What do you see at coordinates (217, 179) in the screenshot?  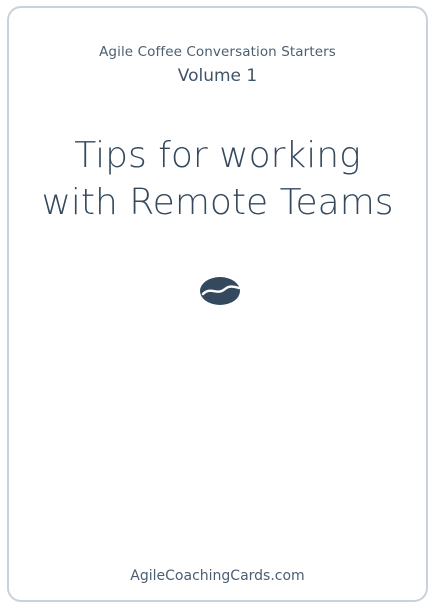 I see `card-title: Tips for working with Remote Teams` at bounding box center [217, 179].